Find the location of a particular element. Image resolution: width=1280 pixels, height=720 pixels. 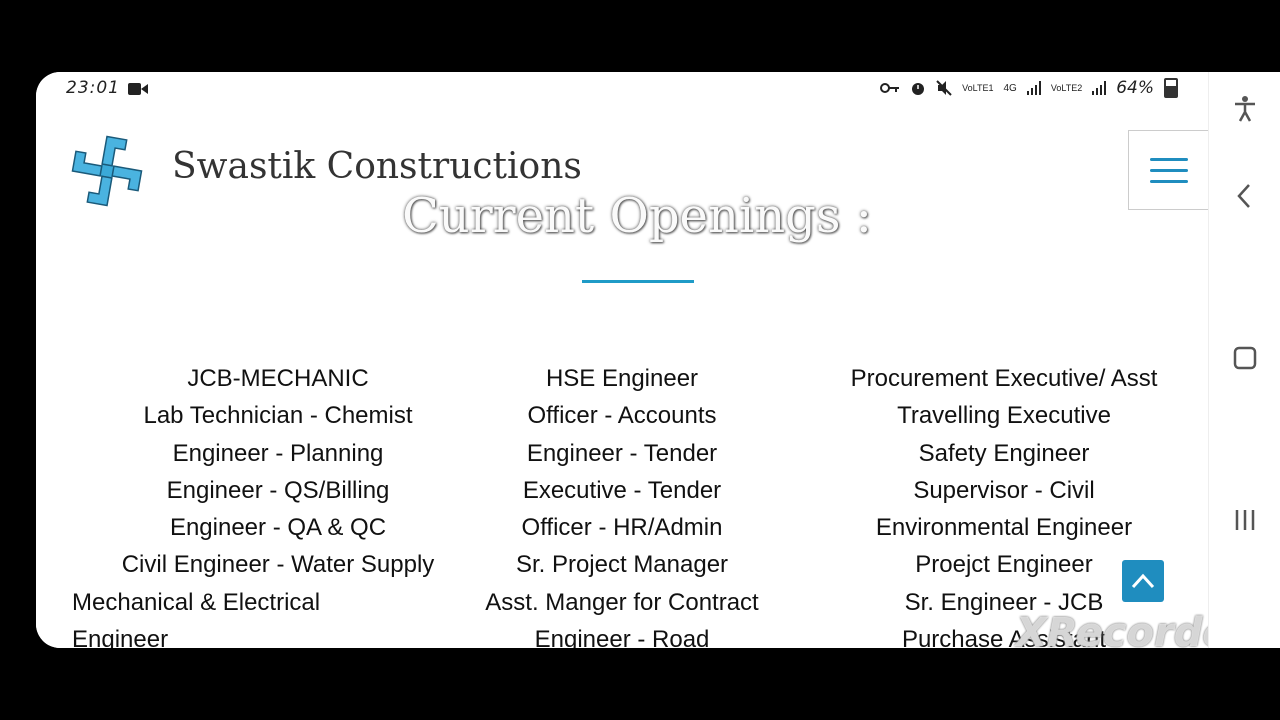

hamburger-menu-button is located at coordinates (1168, 170).